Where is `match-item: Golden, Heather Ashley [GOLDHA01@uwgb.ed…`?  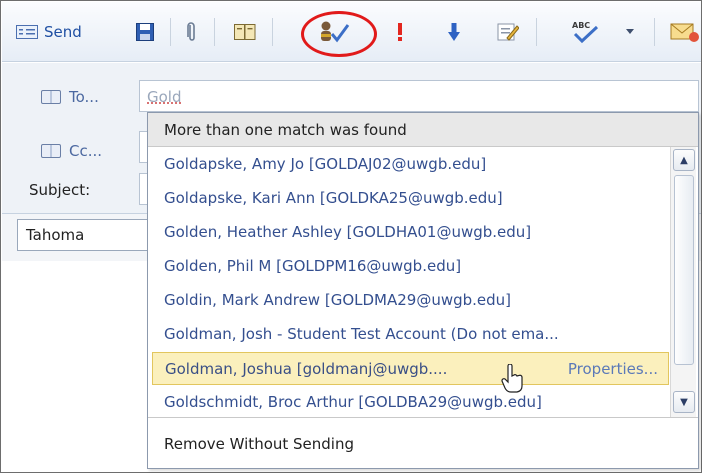
match-item: Golden, Heather Ashley [GOLDHA01@uwgb.ed… is located at coordinates (410, 232).